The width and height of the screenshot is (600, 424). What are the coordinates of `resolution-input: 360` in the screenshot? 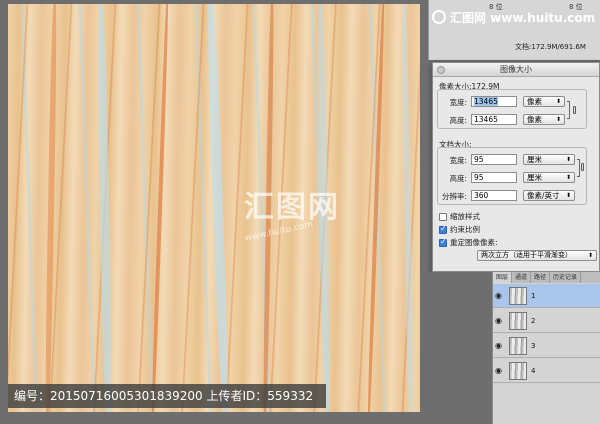 It's located at (494, 195).